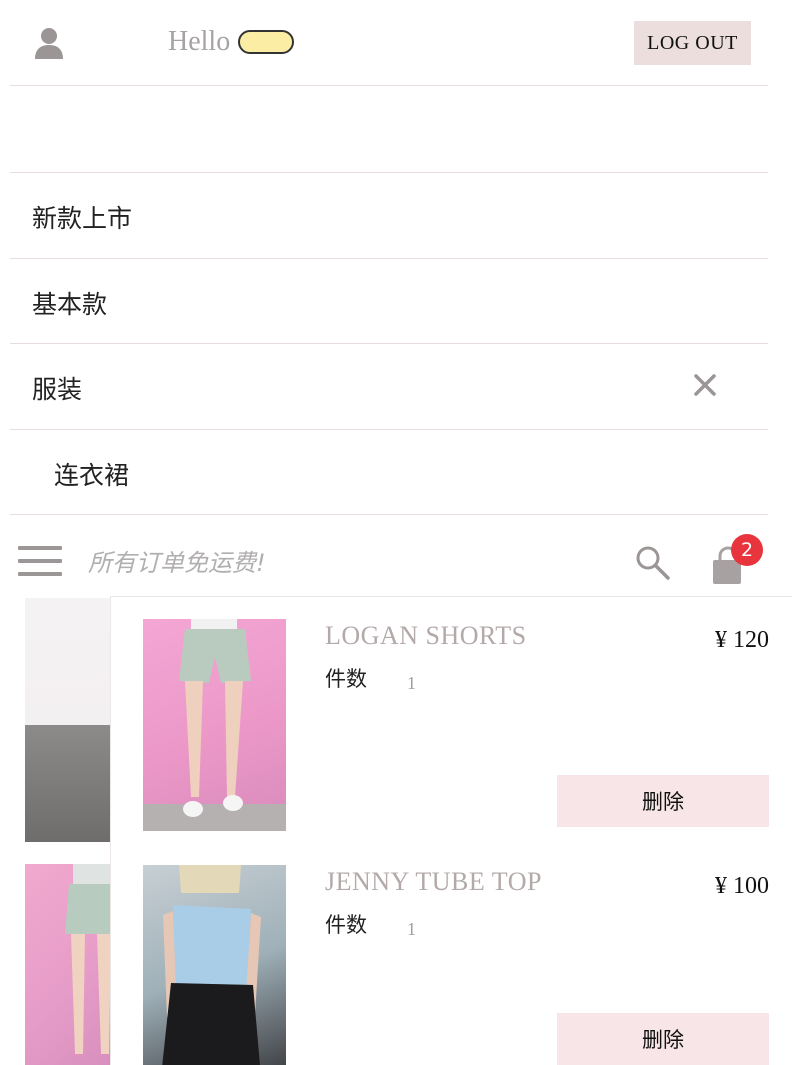 This screenshot has width=800, height=1065. Describe the element at coordinates (747, 550) in the screenshot. I see `cart-count-badge: 2` at that location.